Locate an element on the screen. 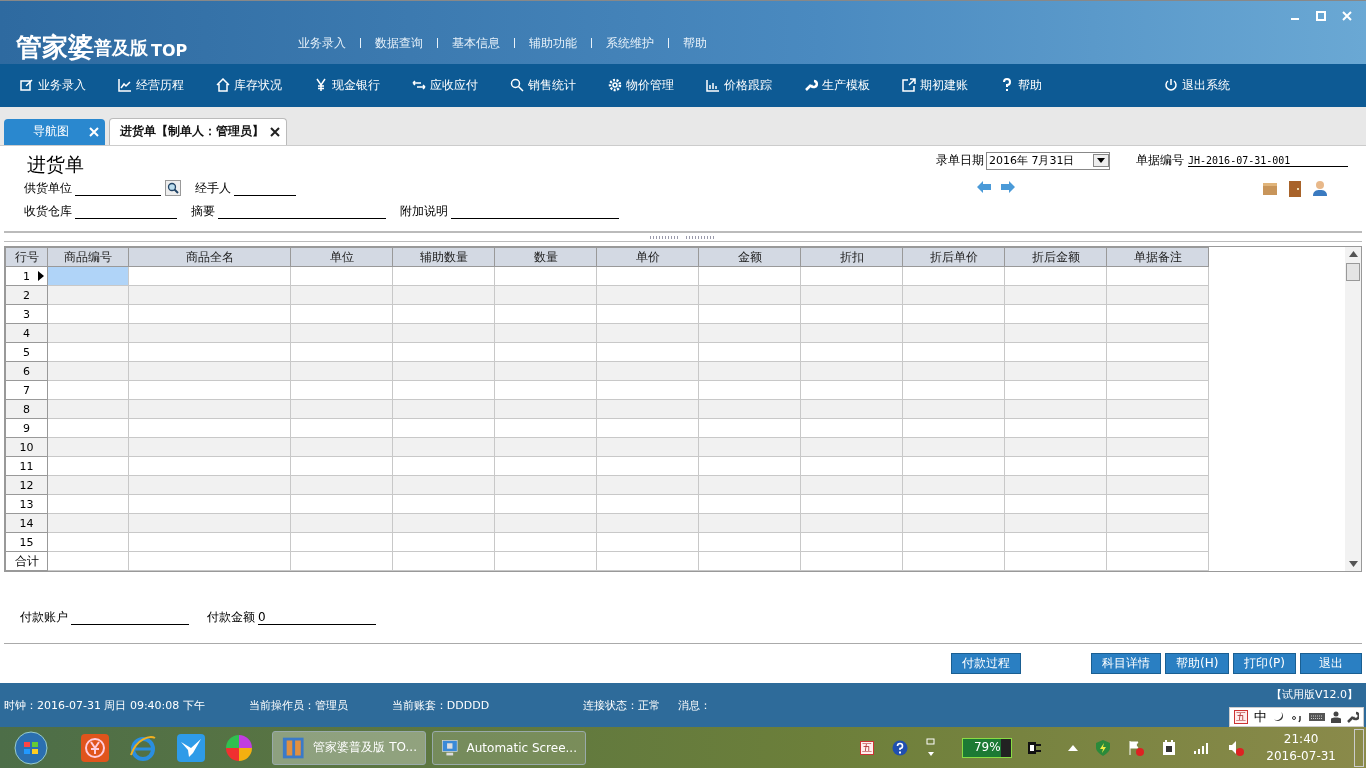 Image resolution: width=1366 pixels, height=768 pixels. logo-name: 管家婆 is located at coordinates (55, 46).